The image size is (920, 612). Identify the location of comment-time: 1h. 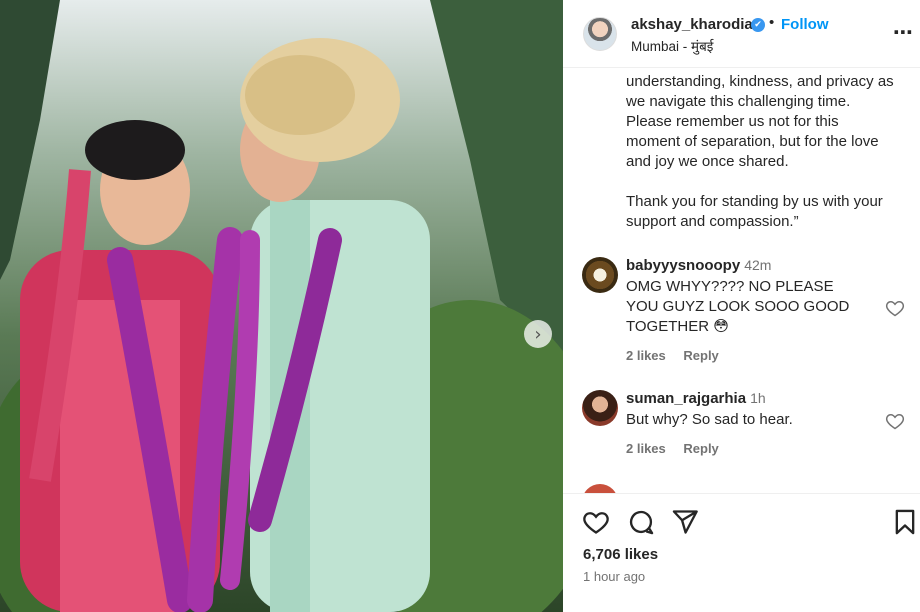
(758, 398).